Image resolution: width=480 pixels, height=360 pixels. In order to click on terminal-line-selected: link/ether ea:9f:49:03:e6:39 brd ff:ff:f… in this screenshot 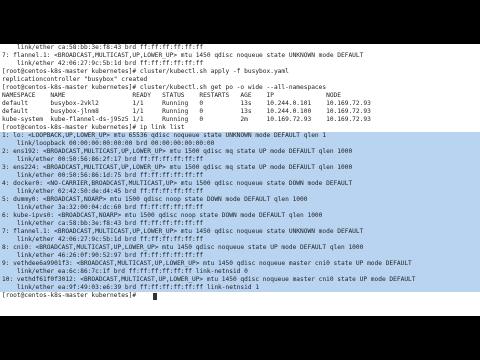, I will do `click(240, 288)`.